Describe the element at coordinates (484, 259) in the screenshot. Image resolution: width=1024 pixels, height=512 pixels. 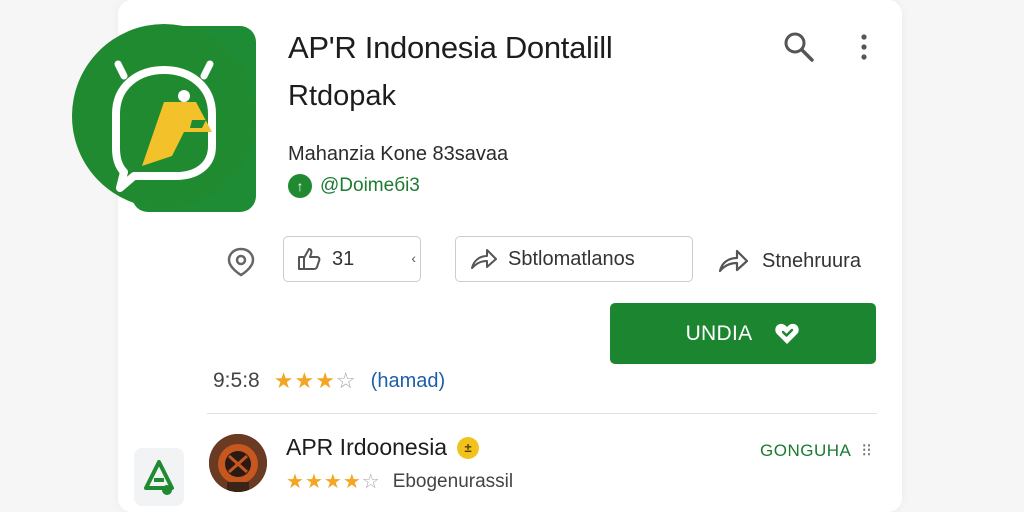
I see `share-arrow-icon` at that location.